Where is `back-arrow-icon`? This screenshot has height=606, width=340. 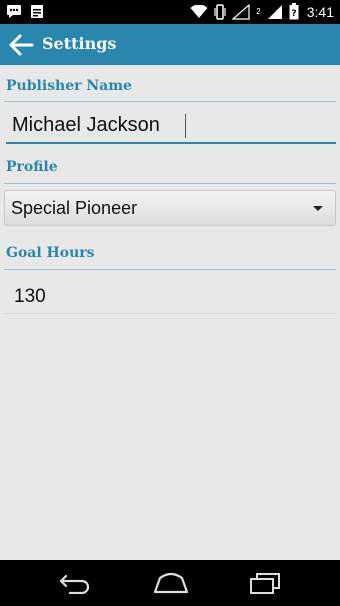
back-arrow-icon is located at coordinates (21, 45).